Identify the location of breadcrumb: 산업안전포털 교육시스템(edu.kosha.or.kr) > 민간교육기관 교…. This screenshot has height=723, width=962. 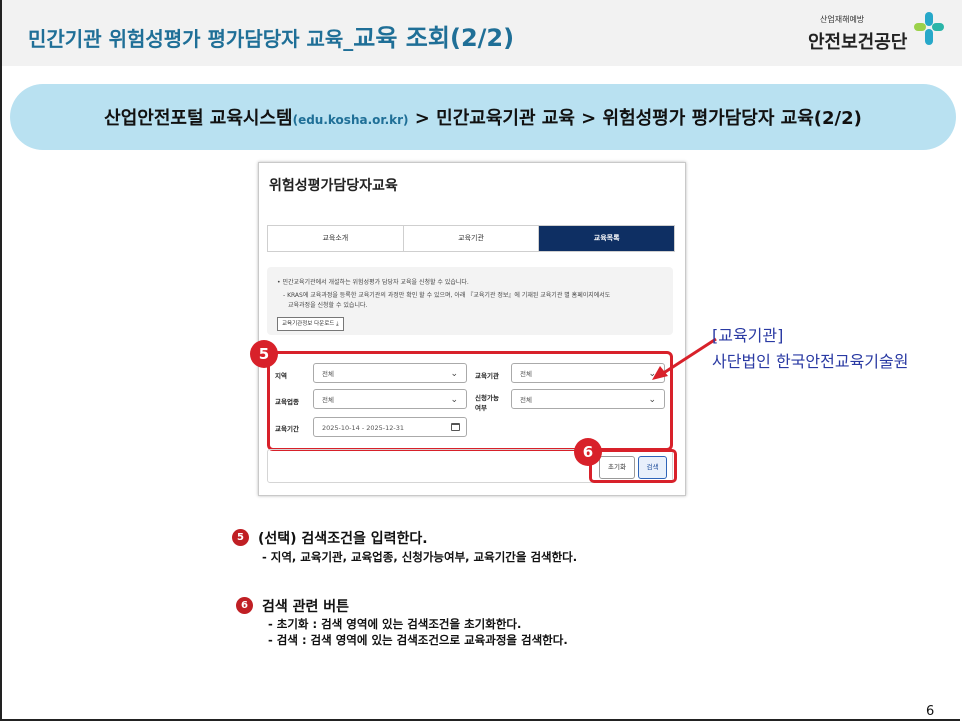
(483, 117).